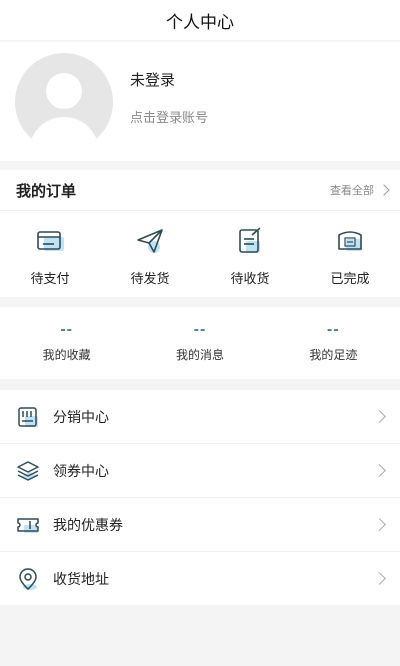 Image resolution: width=400 pixels, height=666 pixels. Describe the element at coordinates (250, 240) in the screenshot. I see `clipboard-pen-icon` at that location.